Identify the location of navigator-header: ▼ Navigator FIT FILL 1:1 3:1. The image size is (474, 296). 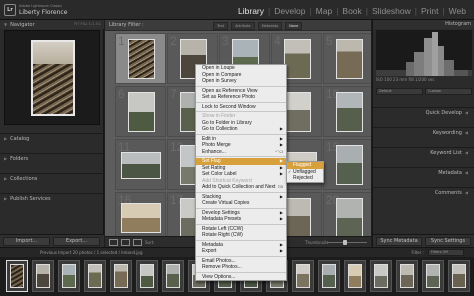
(52, 24).